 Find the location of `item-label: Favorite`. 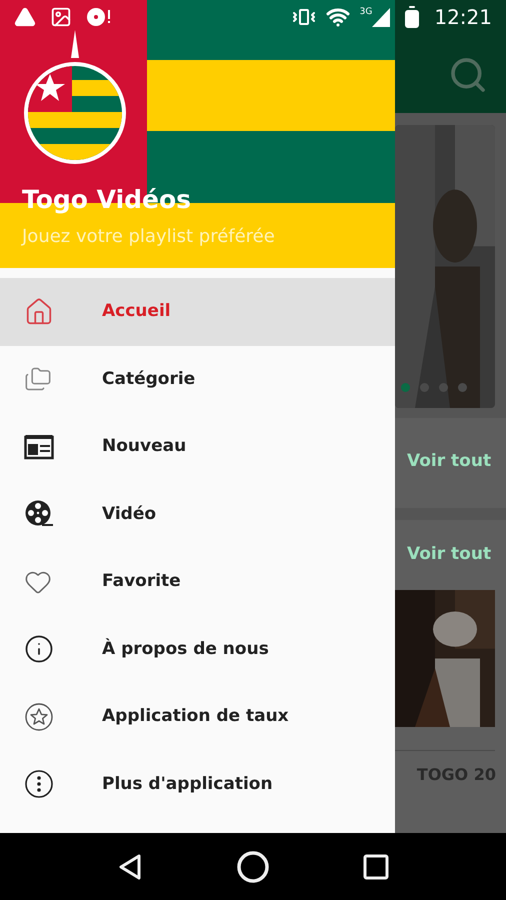

item-label: Favorite is located at coordinates (141, 581).